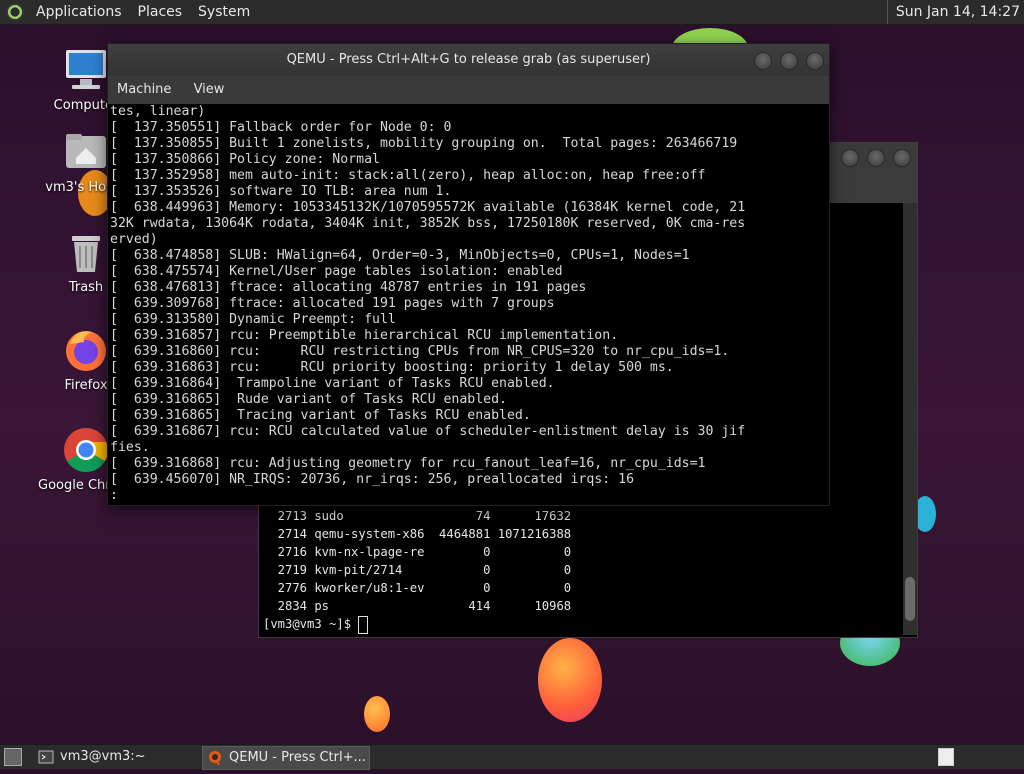 The image size is (1024, 774). I want to click on console-line: :, so click(114, 495).